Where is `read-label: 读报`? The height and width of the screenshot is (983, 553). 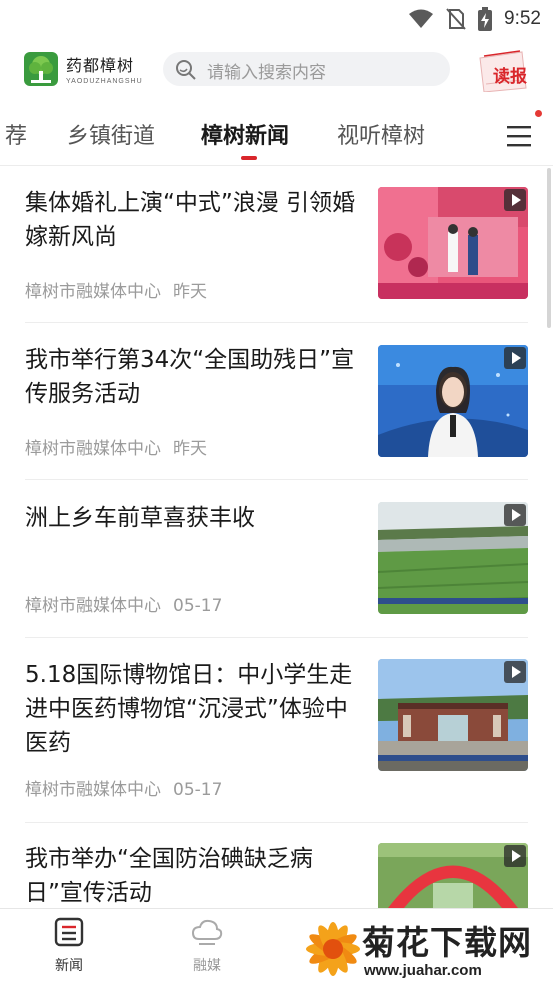 read-label: 读报 is located at coordinates (510, 77).